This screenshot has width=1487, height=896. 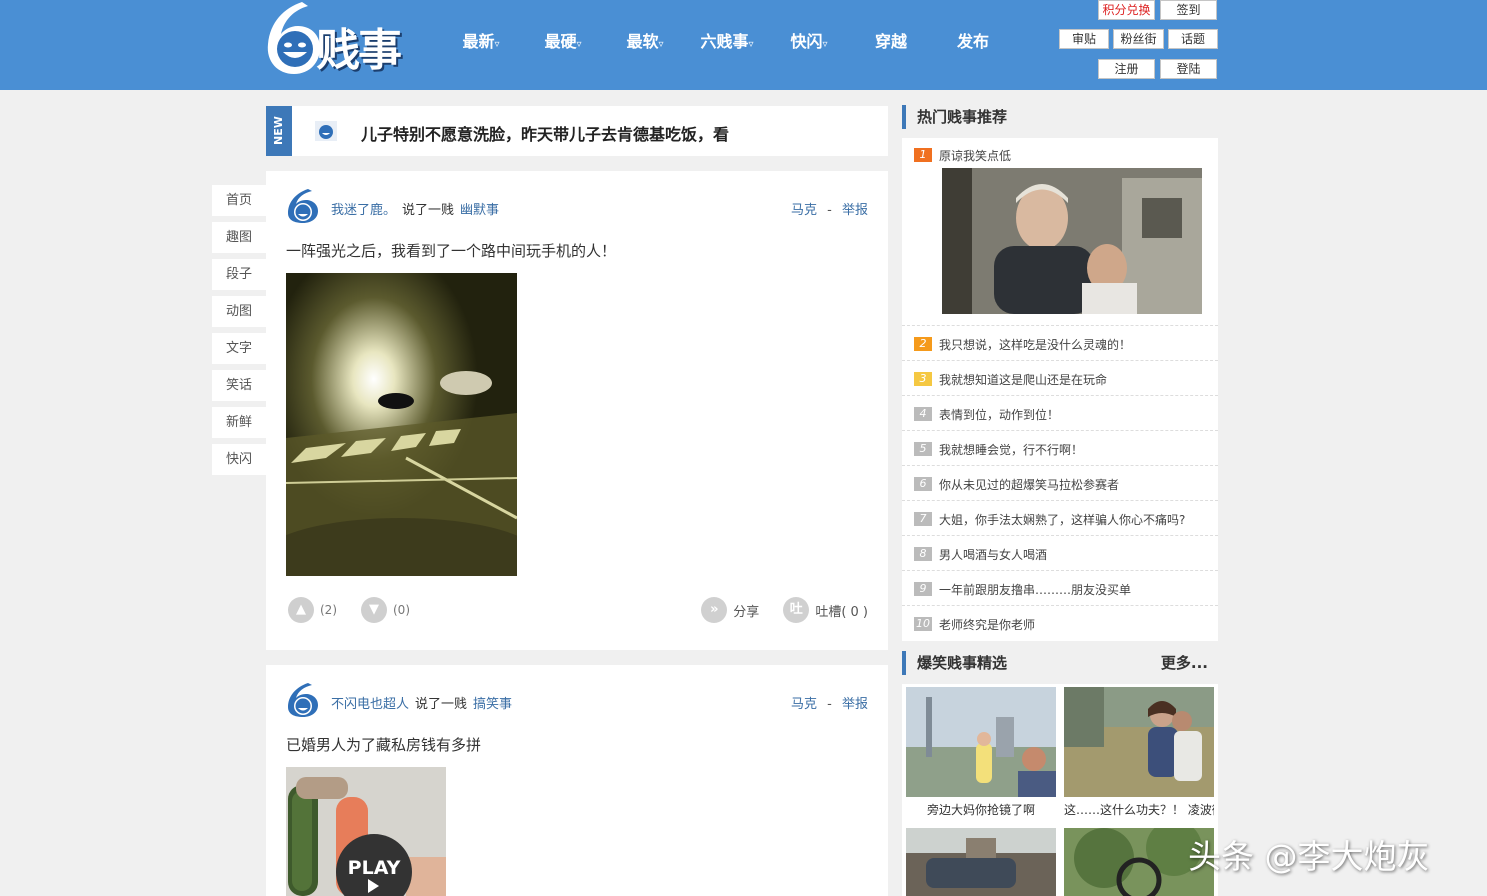 I want to click on hot-item: 5 我就想睡会觉，行不行啊！, so click(x=1060, y=448).